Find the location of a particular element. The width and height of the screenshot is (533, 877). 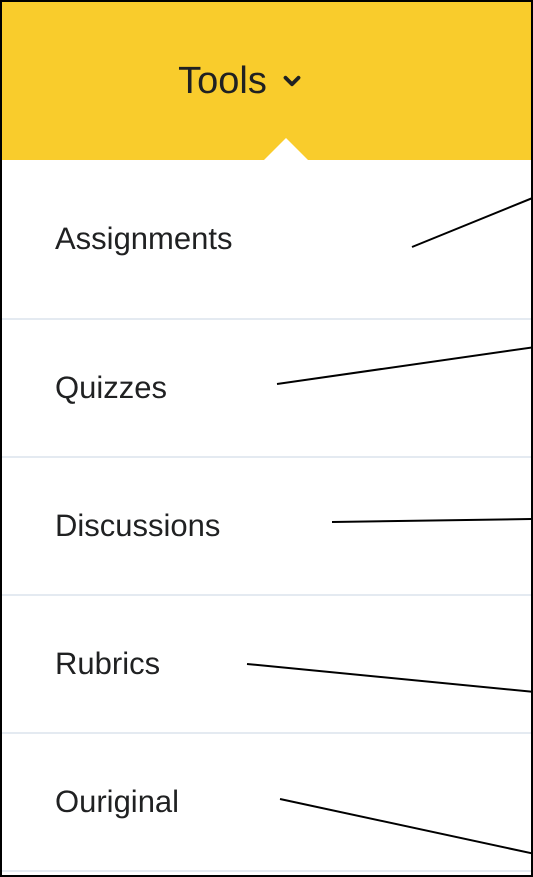

menu-pointer-icon is located at coordinates (286, 148).